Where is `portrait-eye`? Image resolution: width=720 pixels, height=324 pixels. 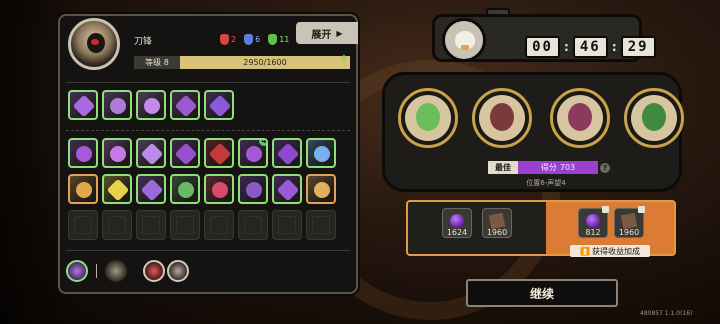
portrait-eye is located at coordinates (95, 42).